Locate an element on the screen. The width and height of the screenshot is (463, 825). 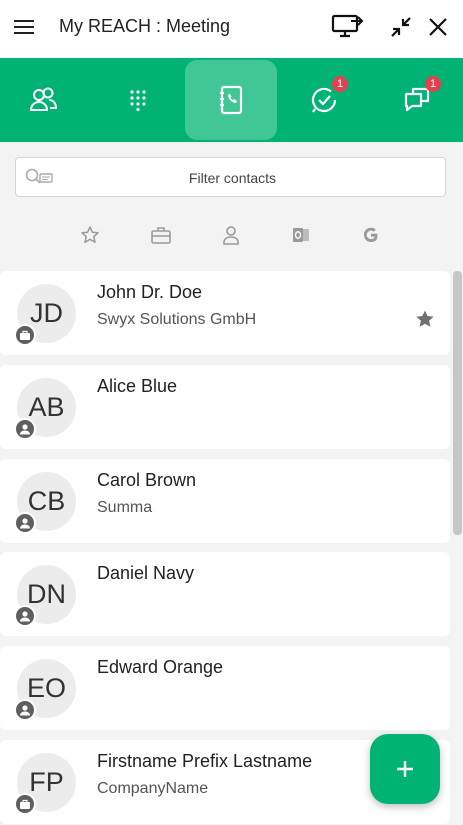
tab-dialpad is located at coordinates (138, 100).